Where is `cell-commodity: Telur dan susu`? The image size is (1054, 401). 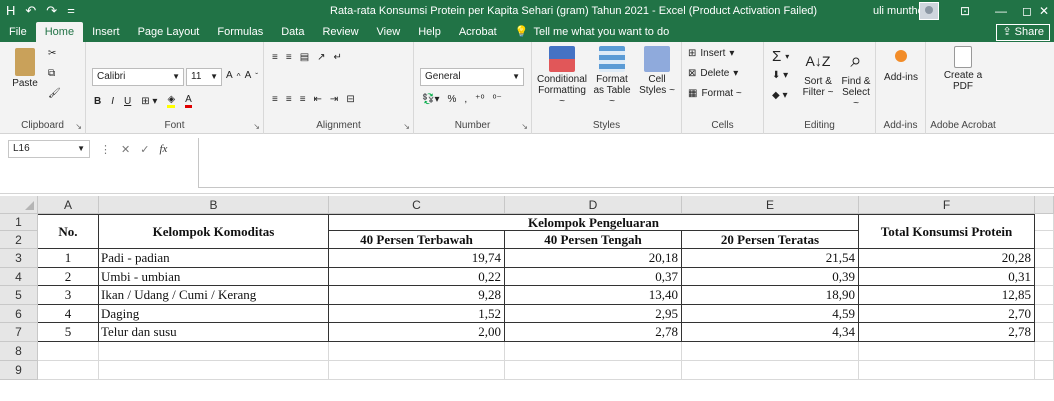 cell-commodity: Telur dan susu is located at coordinates (214, 332).